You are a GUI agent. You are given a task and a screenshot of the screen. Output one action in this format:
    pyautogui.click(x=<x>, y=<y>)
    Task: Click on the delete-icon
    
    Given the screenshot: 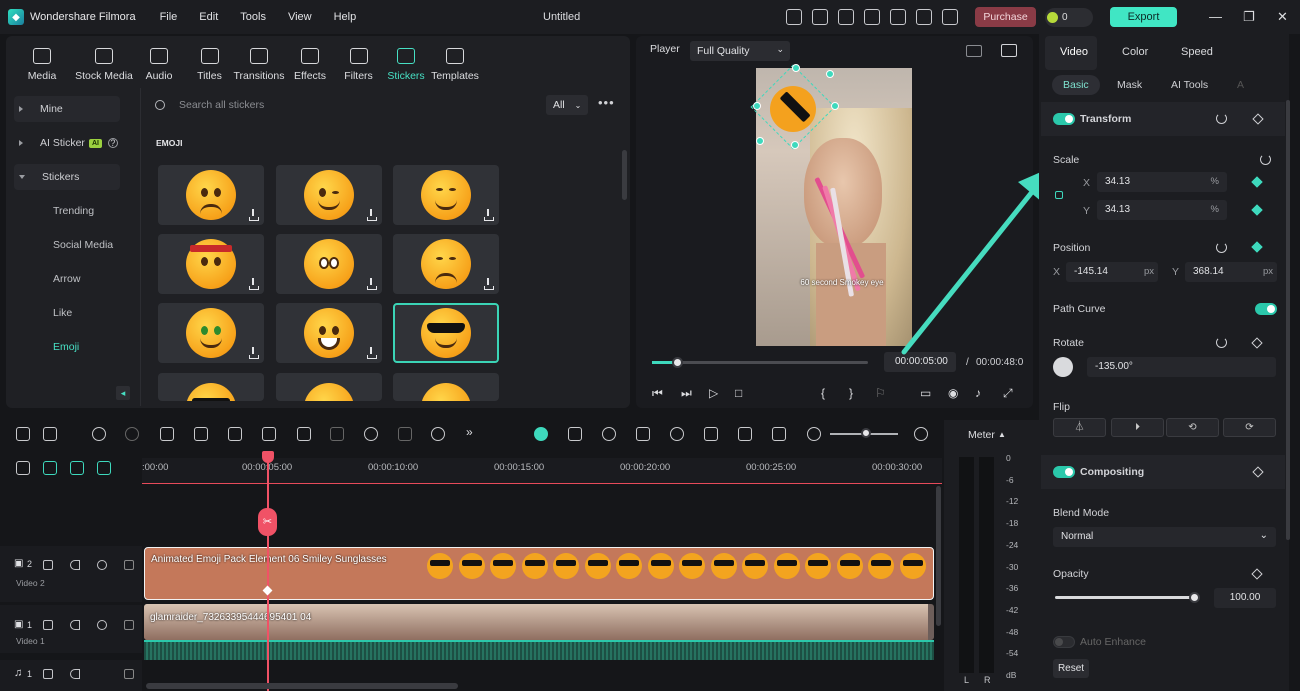 What is the action you would take?
    pyautogui.click(x=167, y=434)
    